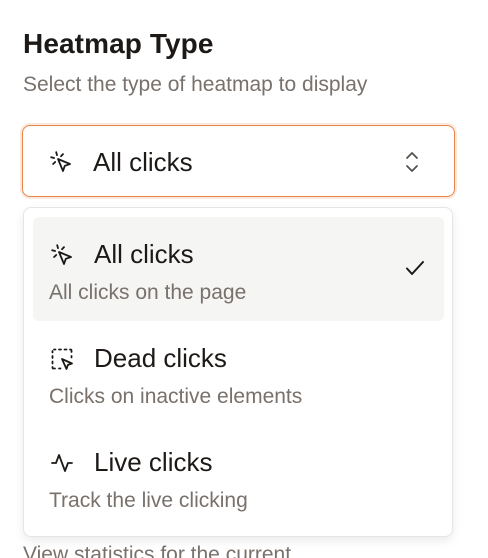 This screenshot has width=488, height=558. Describe the element at coordinates (176, 396) in the screenshot. I see `option-description: Clicks on inactive elements` at that location.